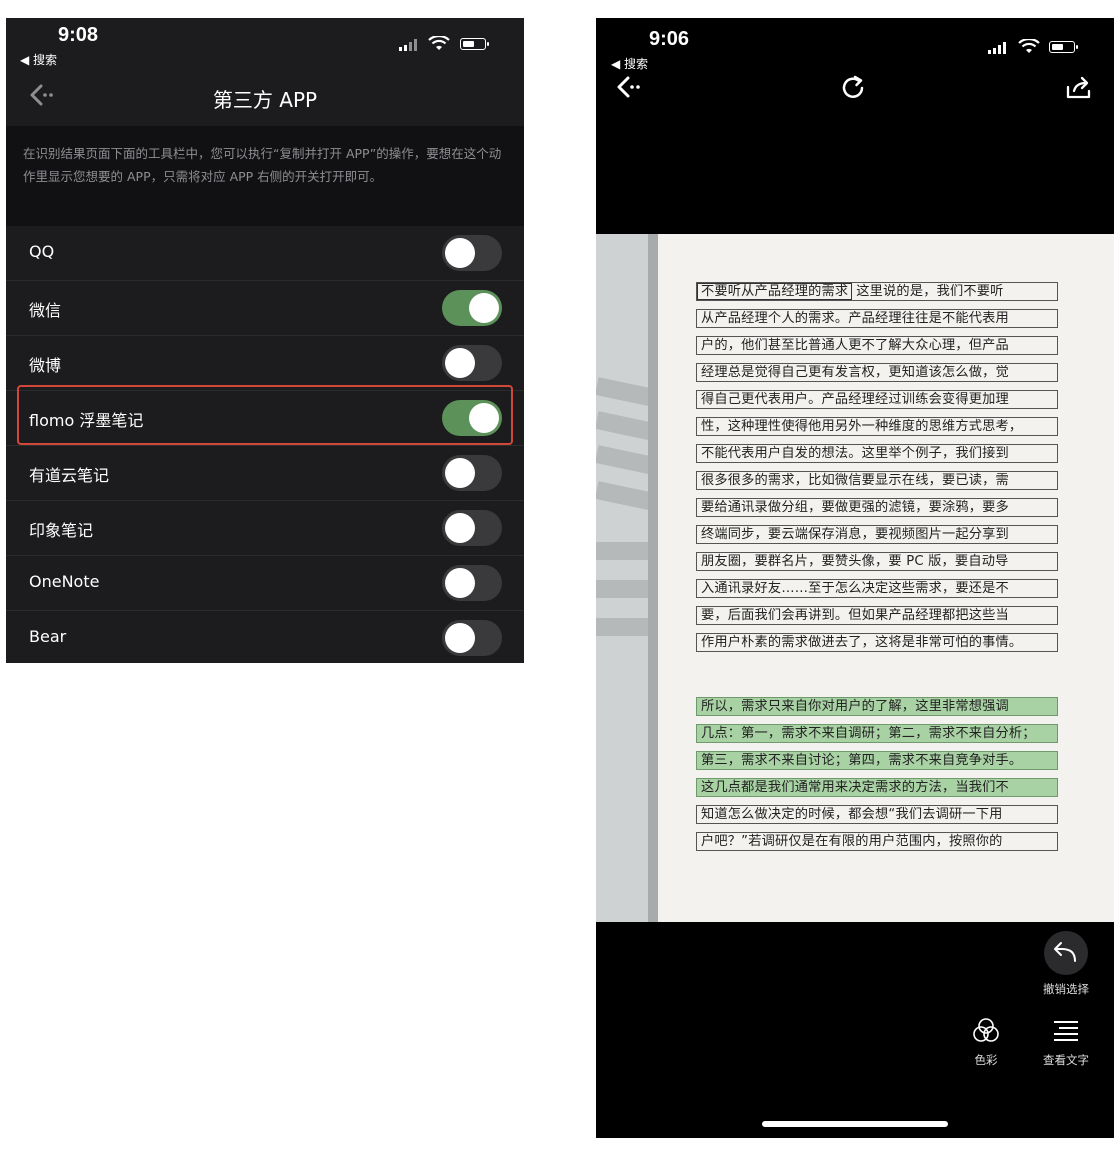 This screenshot has height=1151, width=1120. What do you see at coordinates (64, 581) in the screenshot?
I see `app-label: OneNote` at bounding box center [64, 581].